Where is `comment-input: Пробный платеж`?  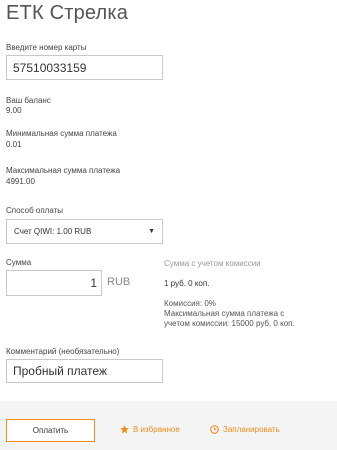
comment-input: Пробный платеж is located at coordinates (84, 371).